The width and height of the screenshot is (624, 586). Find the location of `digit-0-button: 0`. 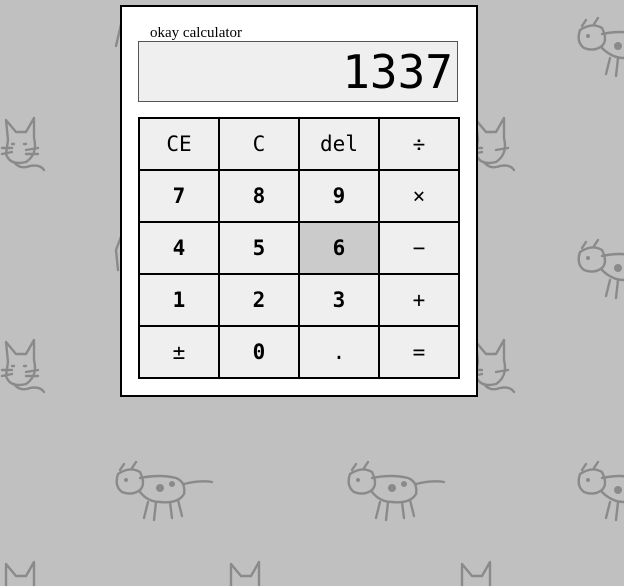

digit-0-button: 0 is located at coordinates (259, 352).